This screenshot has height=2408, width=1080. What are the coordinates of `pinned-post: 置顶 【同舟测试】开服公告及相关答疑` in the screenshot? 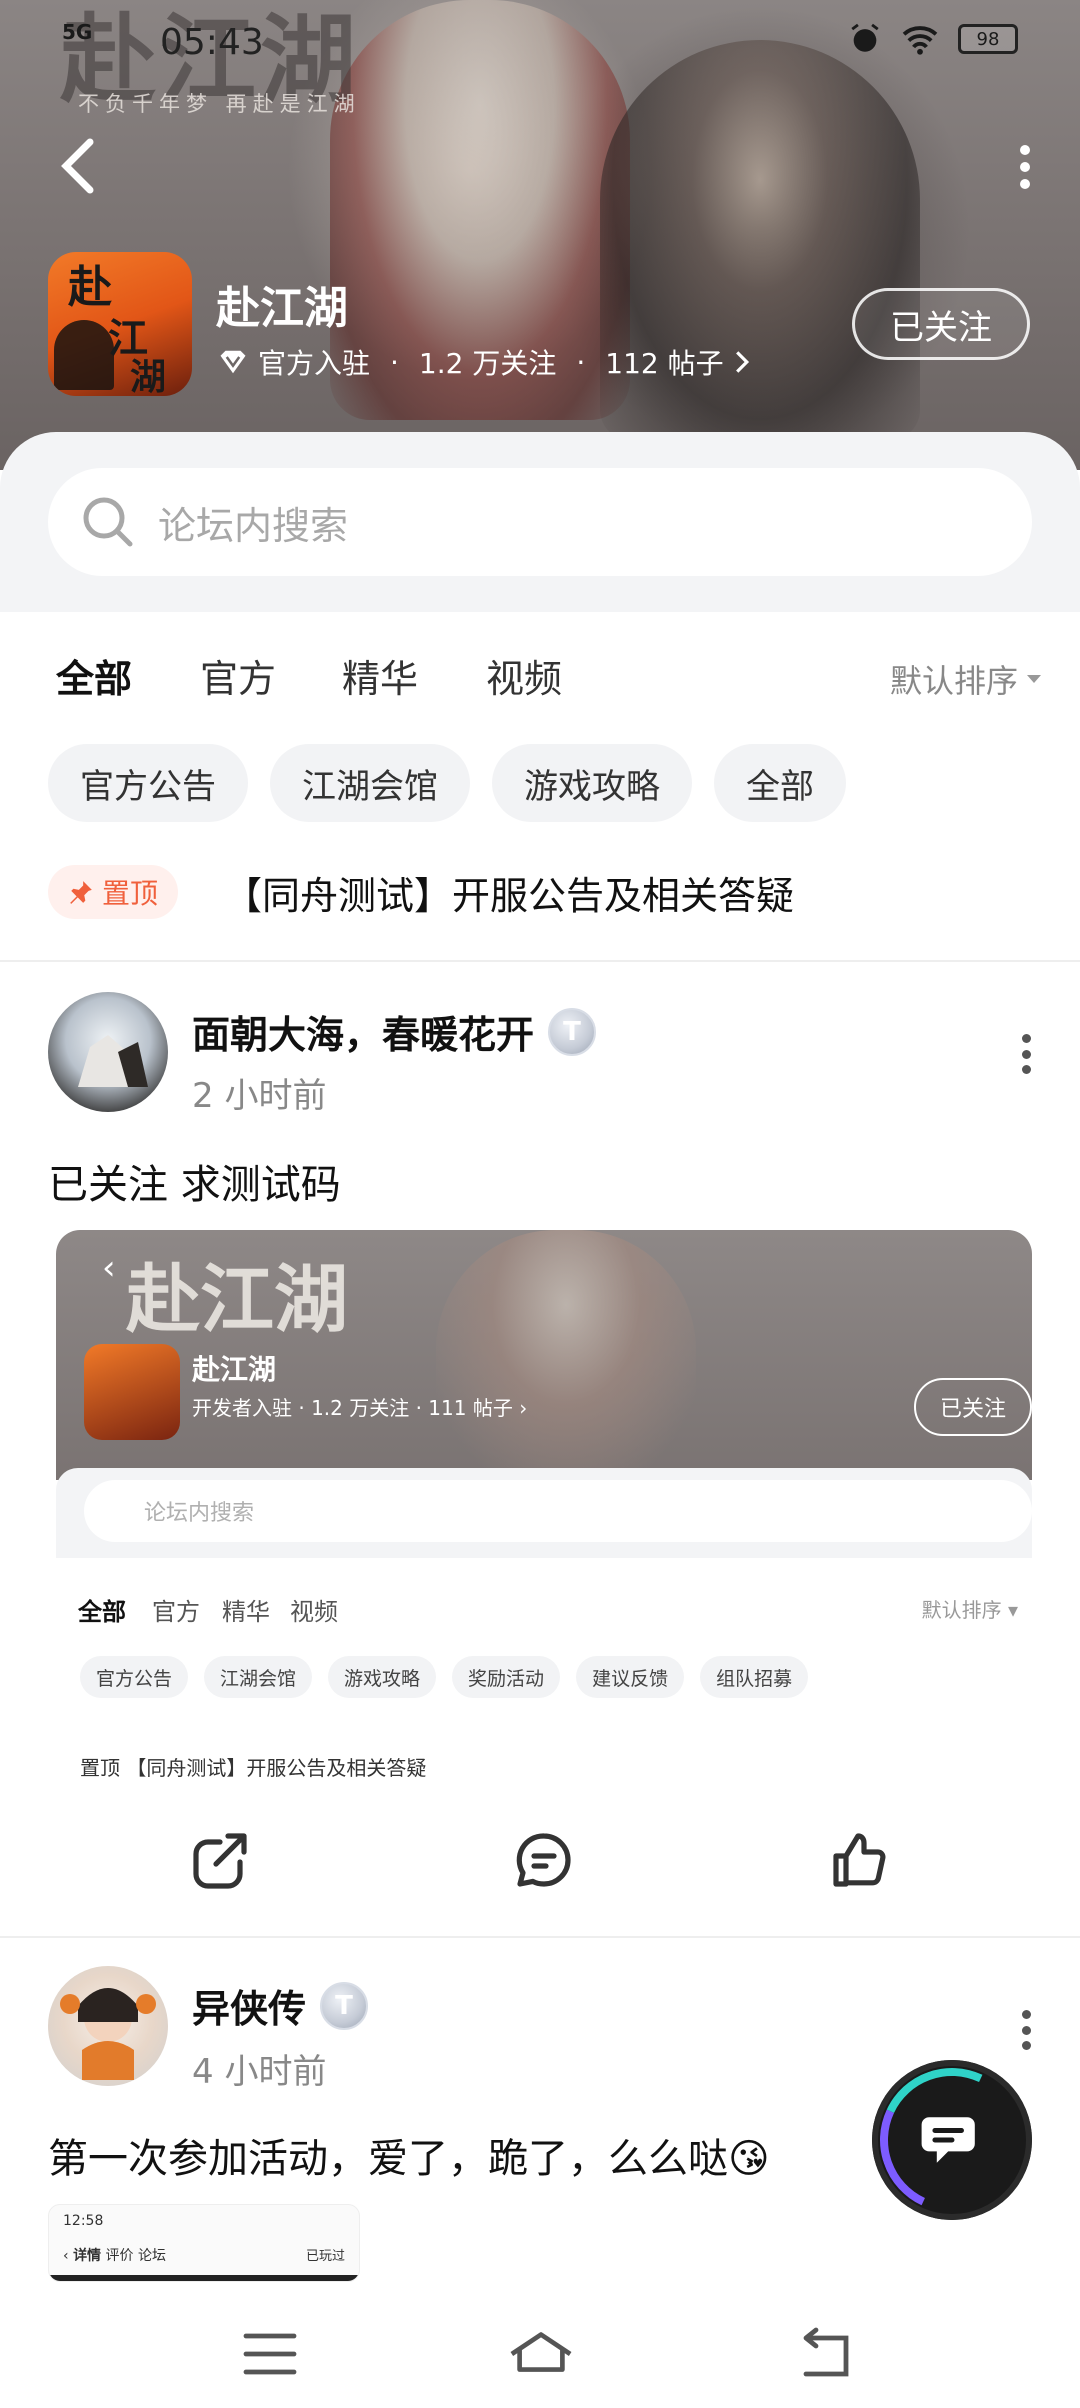 It's located at (543, 892).